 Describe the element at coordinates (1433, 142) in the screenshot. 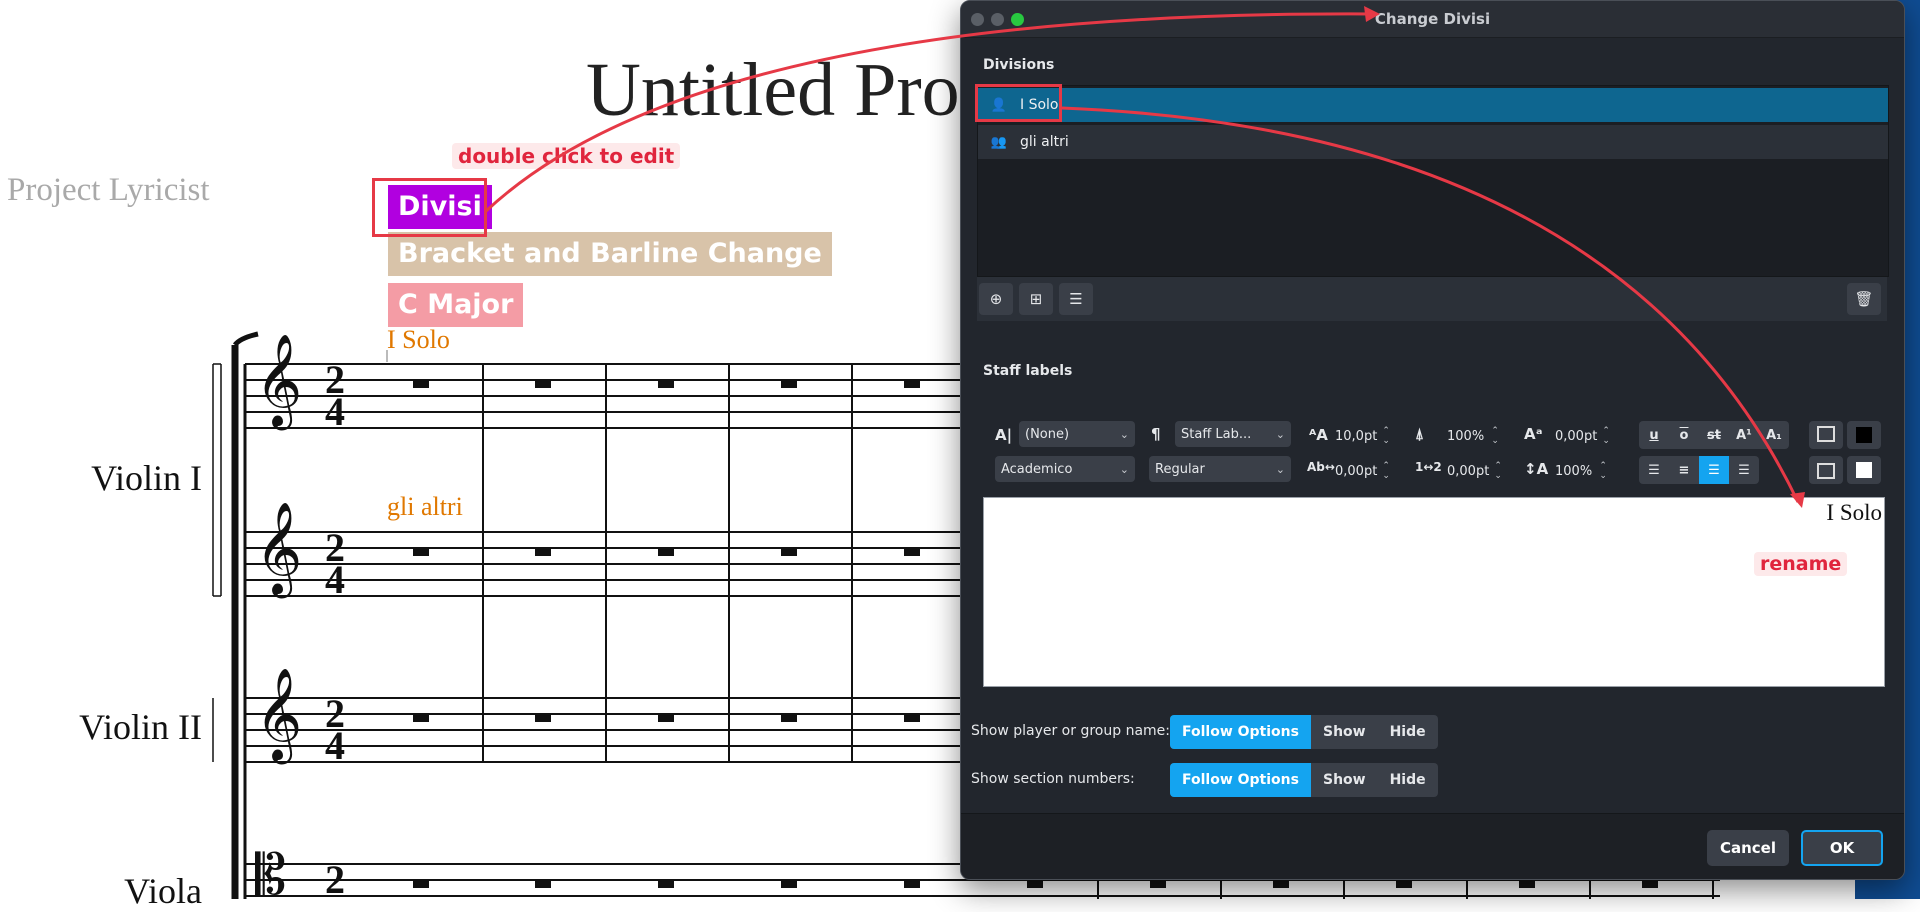

I see `division-row-gli-altri: 👥 gli altri` at that location.